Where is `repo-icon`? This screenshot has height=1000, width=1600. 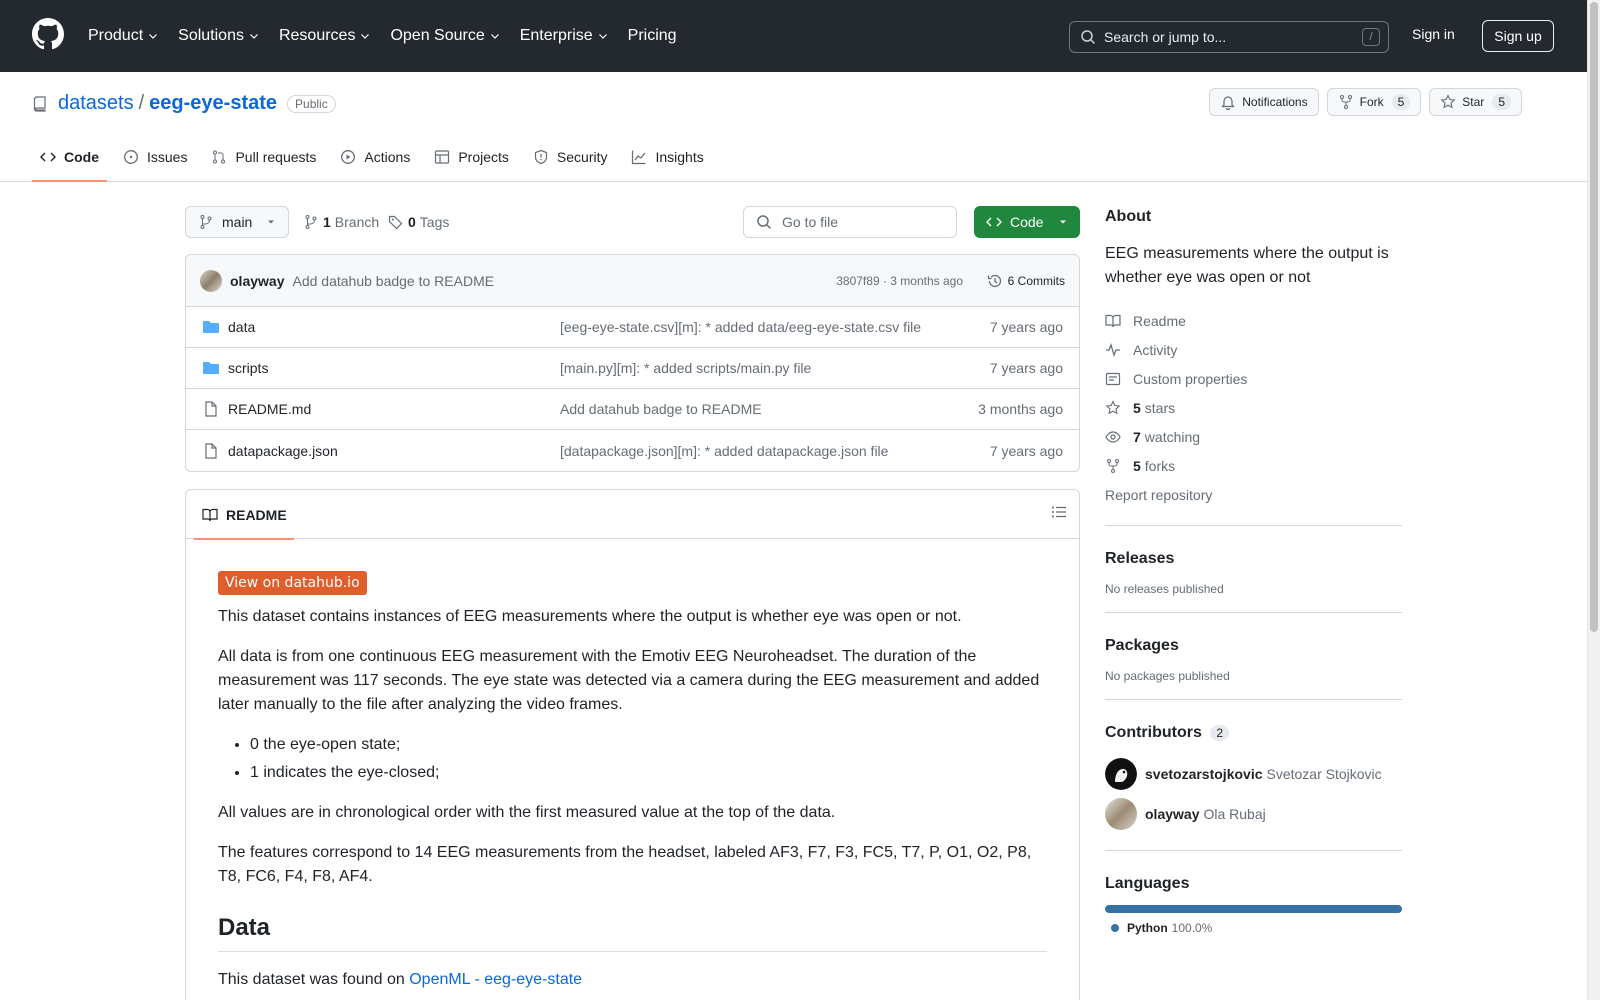
repo-icon is located at coordinates (39, 103).